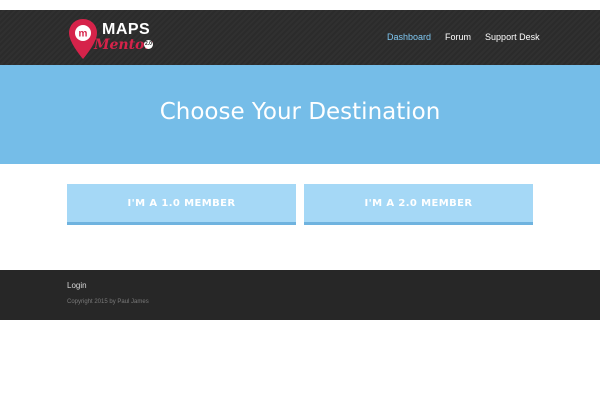 The height and width of the screenshot is (400, 600). Describe the element at coordinates (83, 34) in the screenshot. I see `logo-pin-letter: m` at that location.